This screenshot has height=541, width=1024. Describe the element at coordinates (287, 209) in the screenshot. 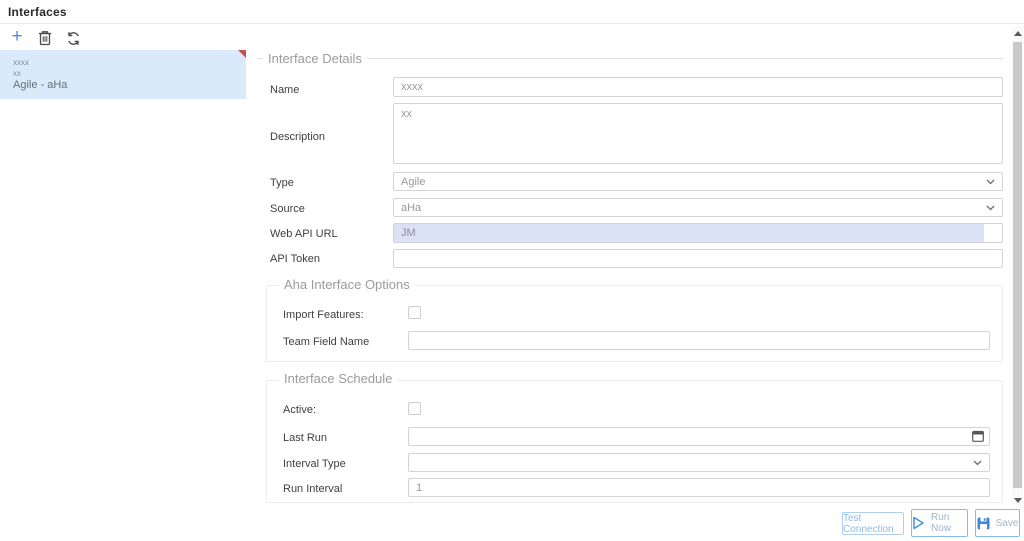

I see `source-label: Source` at that location.